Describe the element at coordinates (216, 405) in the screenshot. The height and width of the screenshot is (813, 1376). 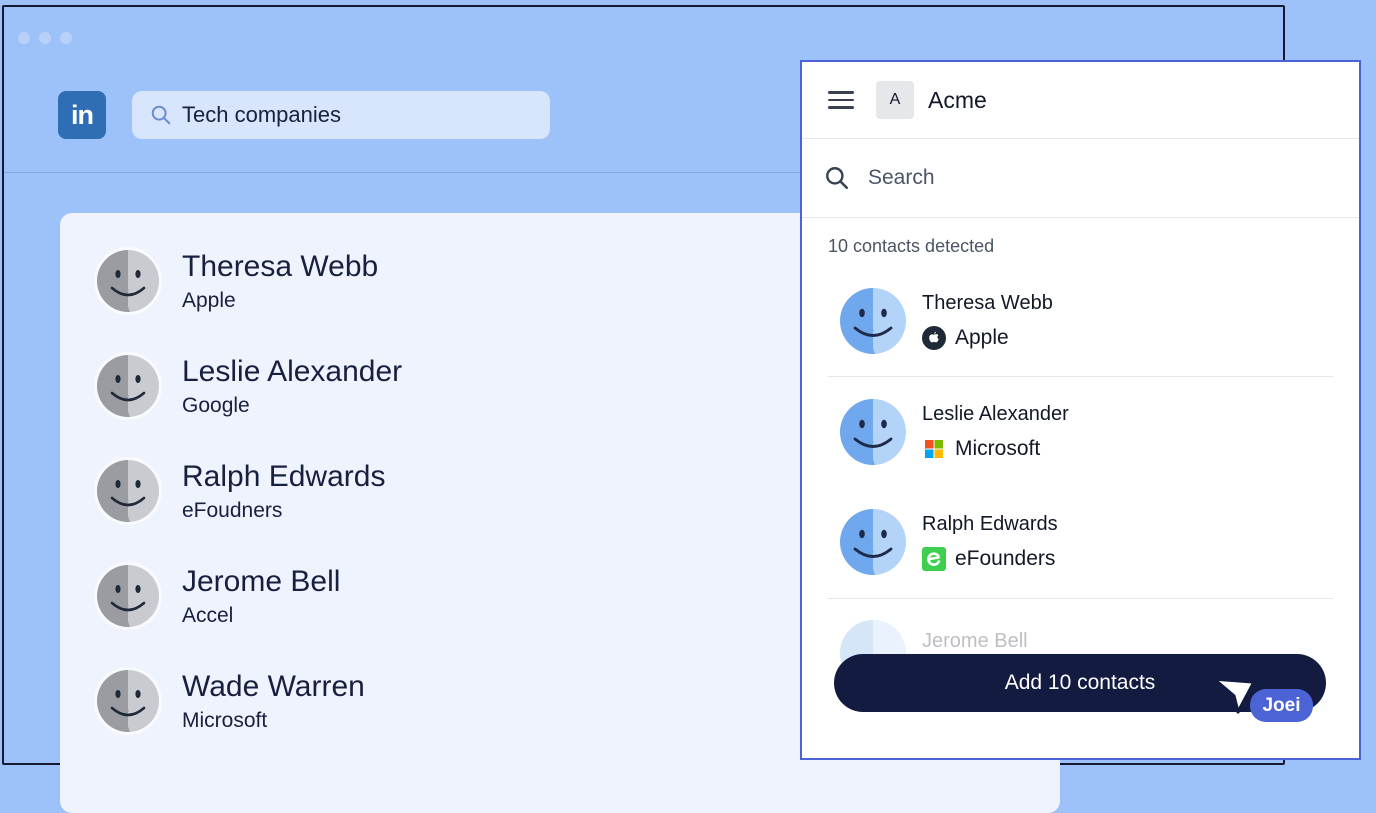
I see `contact-company: Google` at that location.